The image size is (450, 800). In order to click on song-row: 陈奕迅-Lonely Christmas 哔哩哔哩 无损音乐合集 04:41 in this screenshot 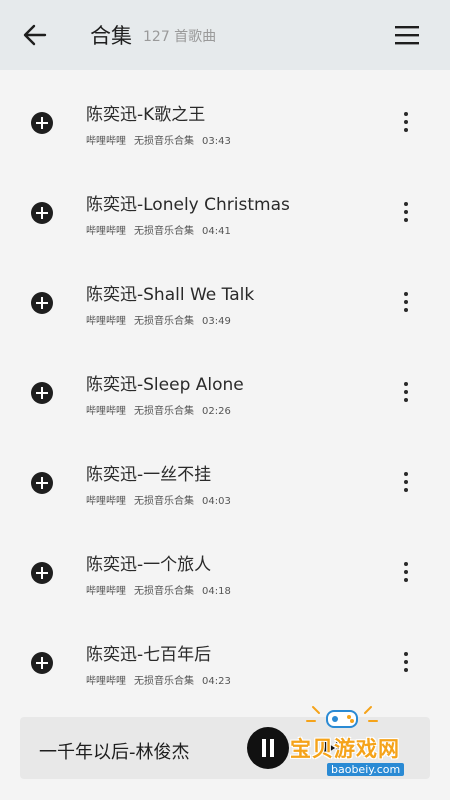, I will do `click(225, 205)`.